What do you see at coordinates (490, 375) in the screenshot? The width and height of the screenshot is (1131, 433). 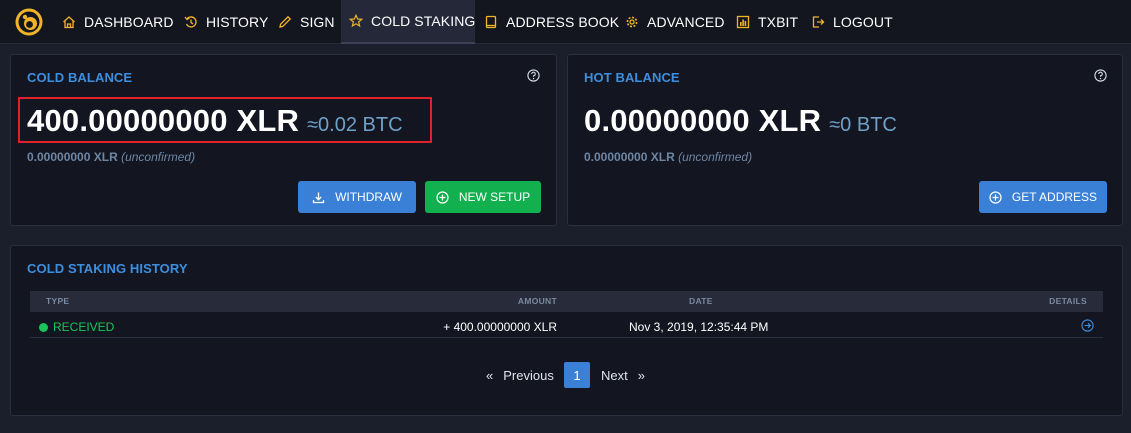 I see `prev-arrow: «` at bounding box center [490, 375].